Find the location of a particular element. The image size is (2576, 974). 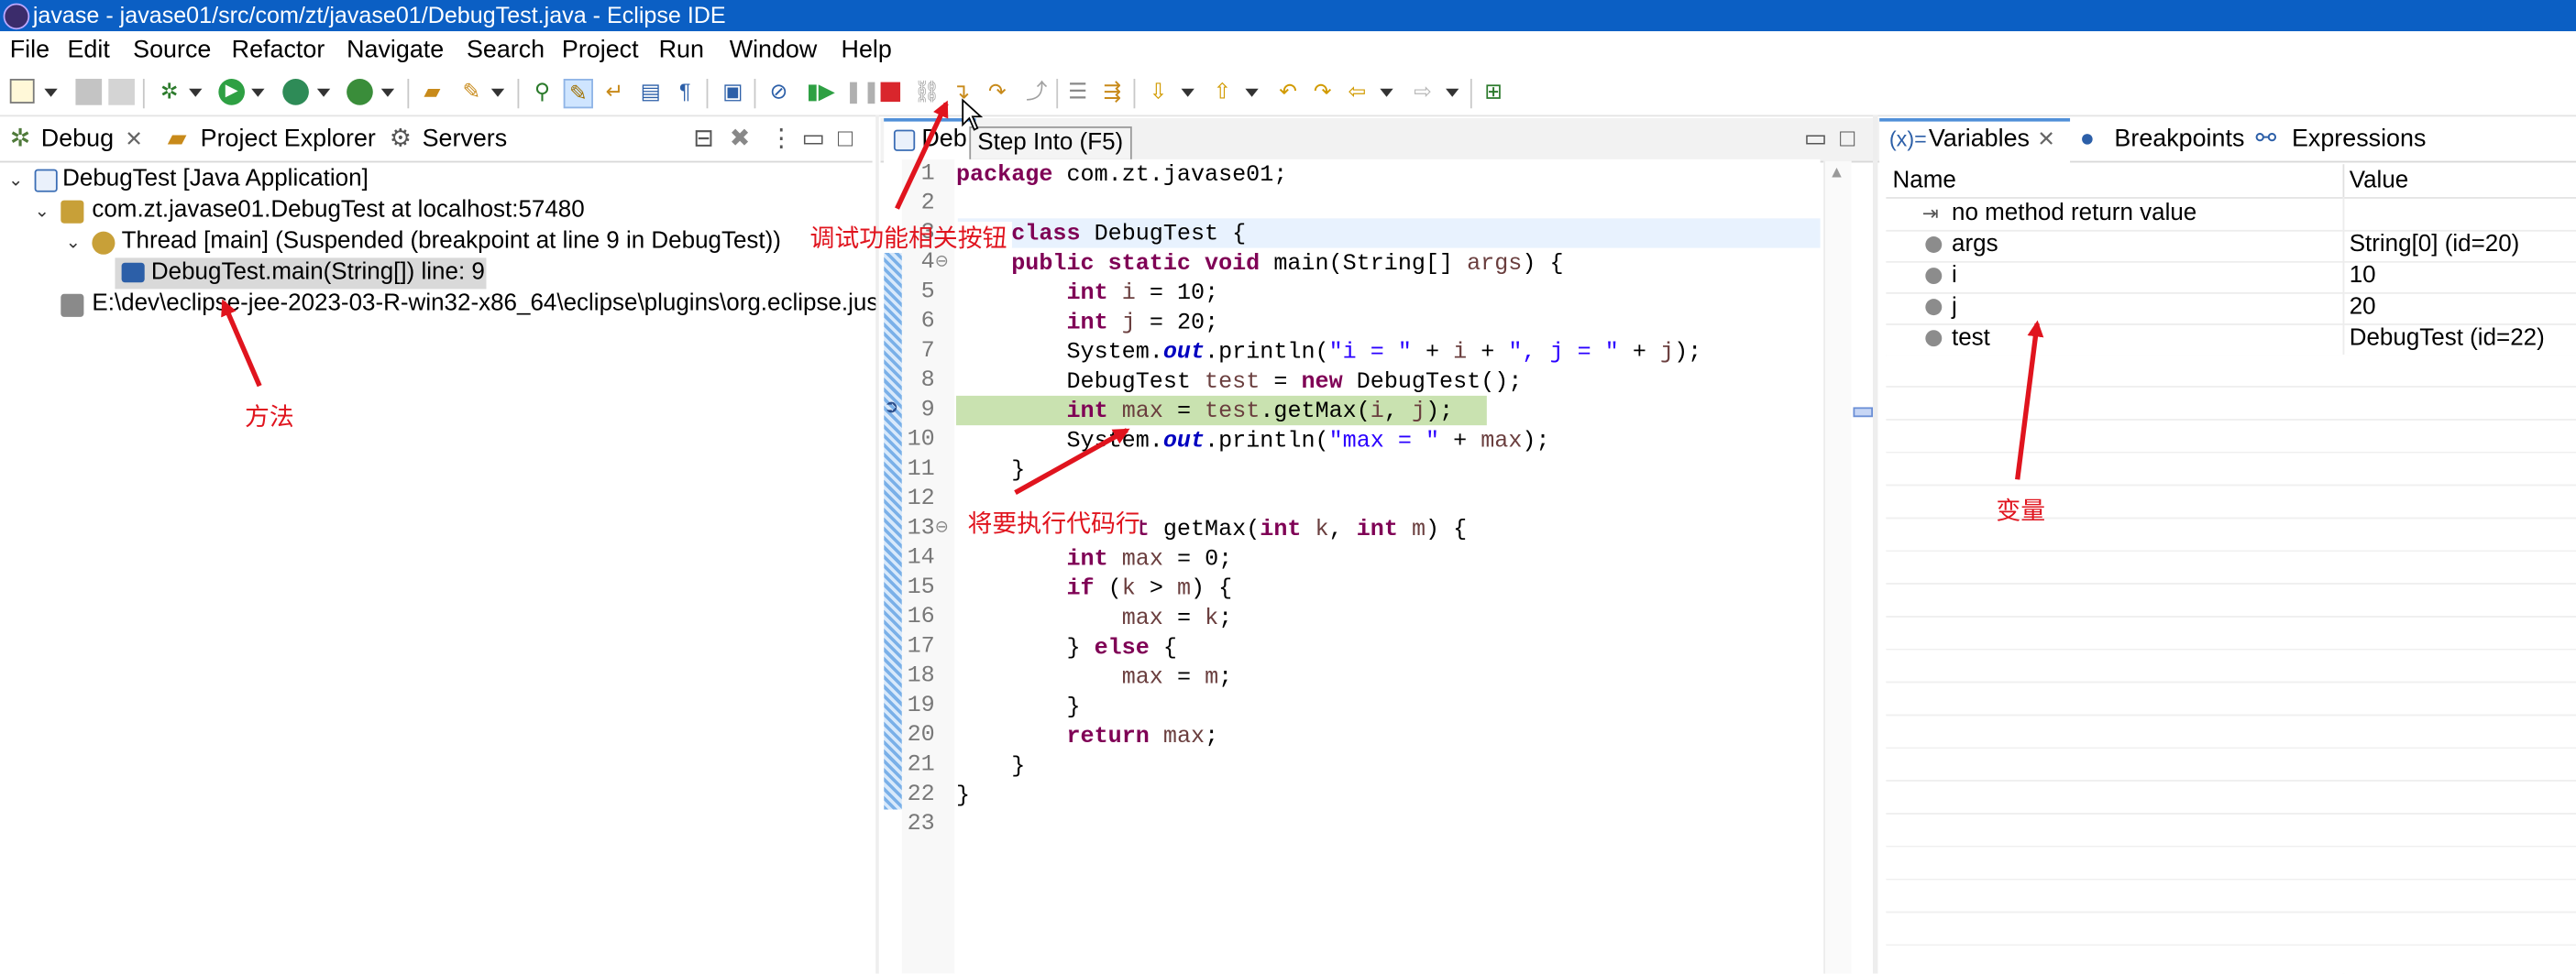

arrow-debug-buttons is located at coordinates (922, 155).